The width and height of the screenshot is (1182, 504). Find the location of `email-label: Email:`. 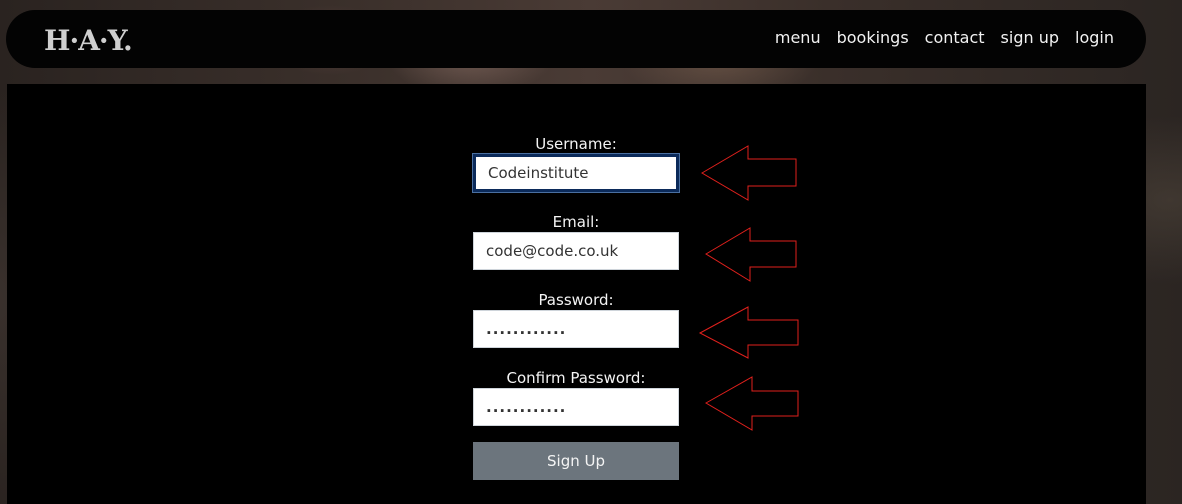

email-label: Email: is located at coordinates (576, 222).